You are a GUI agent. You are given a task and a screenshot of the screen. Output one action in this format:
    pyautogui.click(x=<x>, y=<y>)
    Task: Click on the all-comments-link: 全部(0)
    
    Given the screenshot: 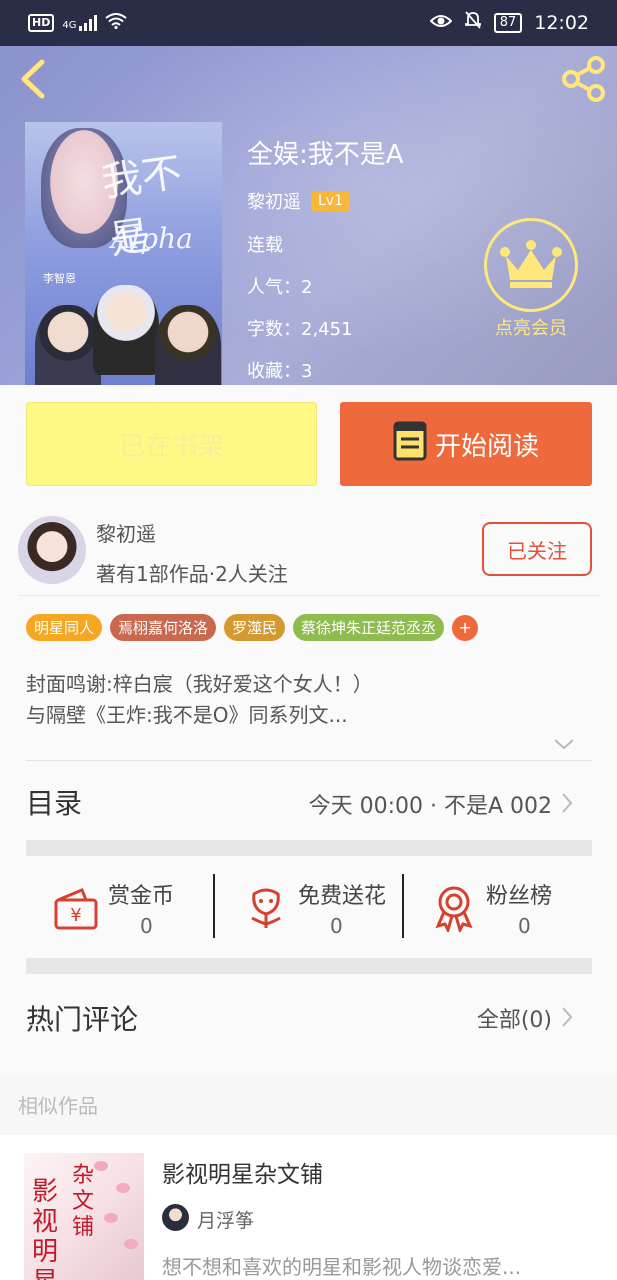 What is the action you would take?
    pyautogui.click(x=514, y=1018)
    